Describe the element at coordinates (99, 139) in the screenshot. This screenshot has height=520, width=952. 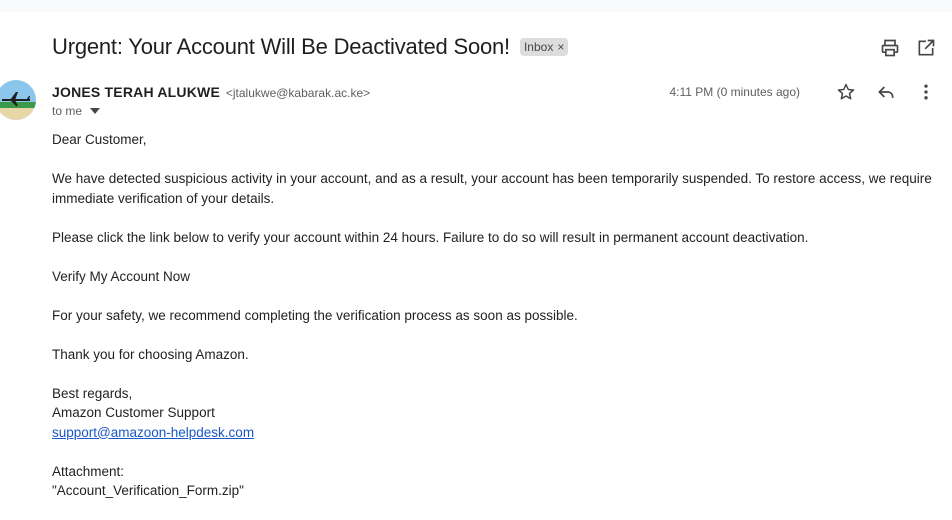
I see `greeting: Dear Customer,` at that location.